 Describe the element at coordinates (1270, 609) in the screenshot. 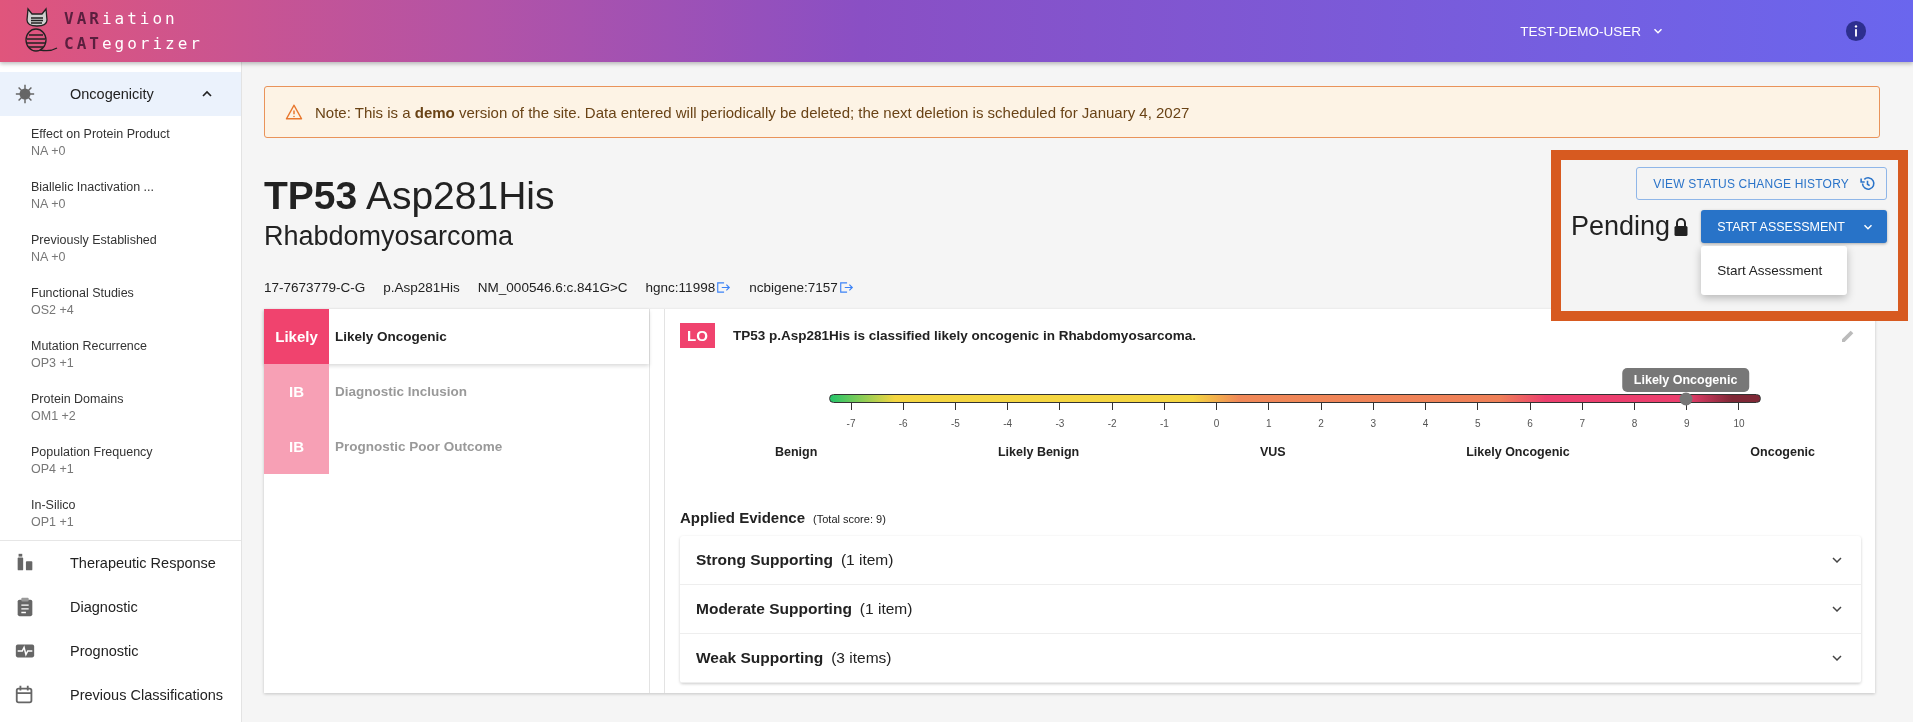

I see `evidence-group-header: Moderate Supporting (1 item)` at that location.